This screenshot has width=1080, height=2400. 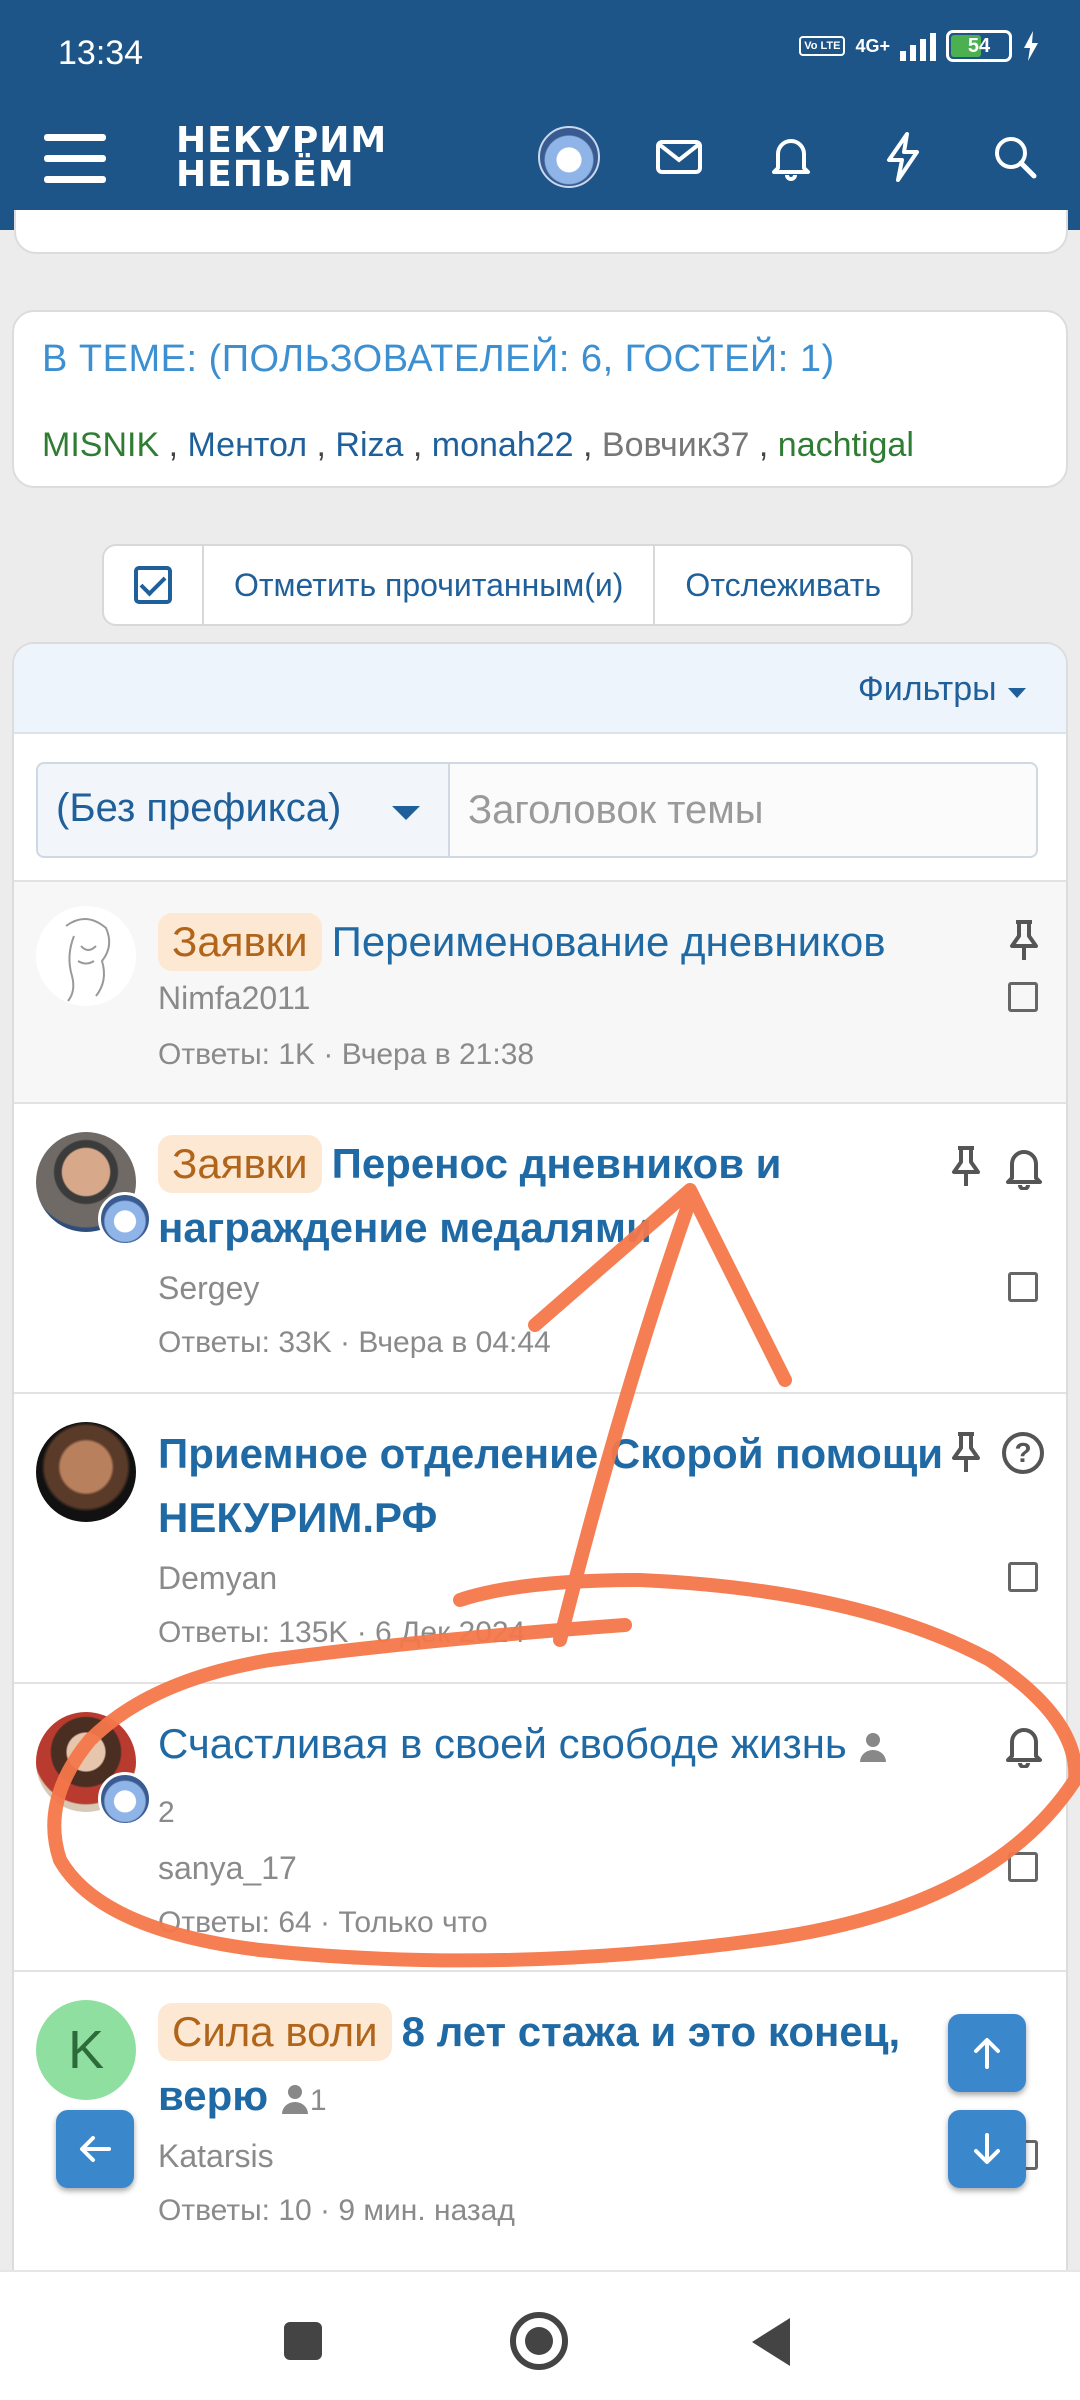 I want to click on arrow-down-icon, so click(x=987, y=2148).